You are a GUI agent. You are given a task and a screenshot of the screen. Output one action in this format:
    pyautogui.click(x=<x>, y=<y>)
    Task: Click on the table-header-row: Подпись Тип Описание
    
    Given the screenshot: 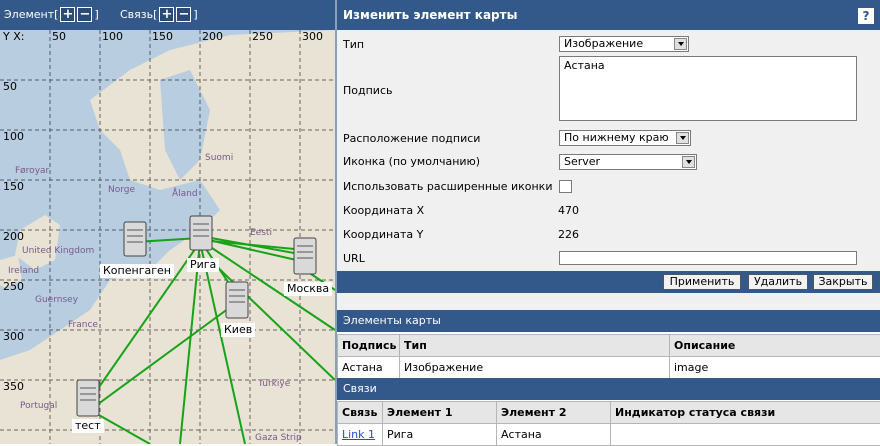 What is the action you would take?
    pyautogui.click(x=609, y=346)
    